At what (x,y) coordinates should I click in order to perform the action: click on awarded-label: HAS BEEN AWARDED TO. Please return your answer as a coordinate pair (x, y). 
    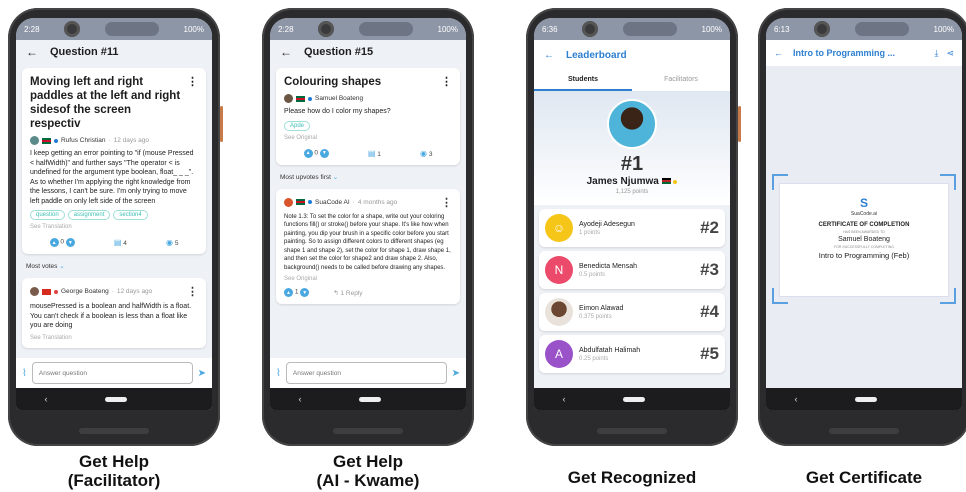
    Looking at the image, I should click on (864, 232).